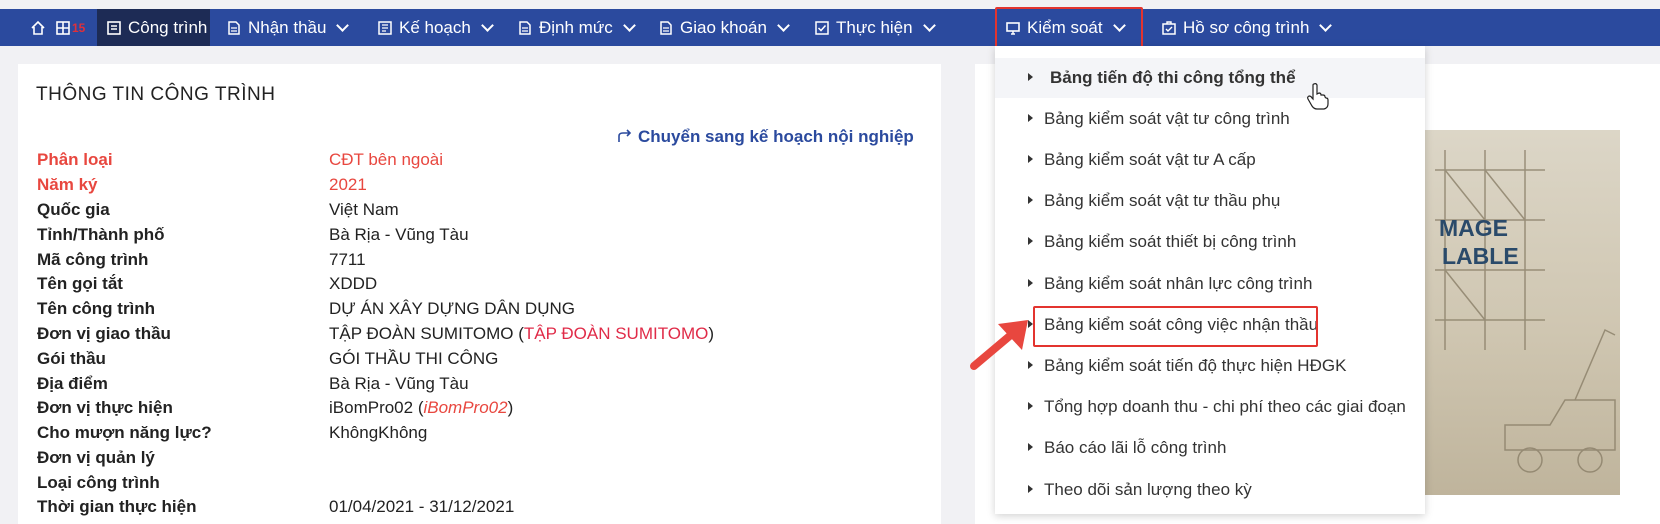  Describe the element at coordinates (124, 432) in the screenshot. I see `row-label: Cho mượn năng lực?` at that location.